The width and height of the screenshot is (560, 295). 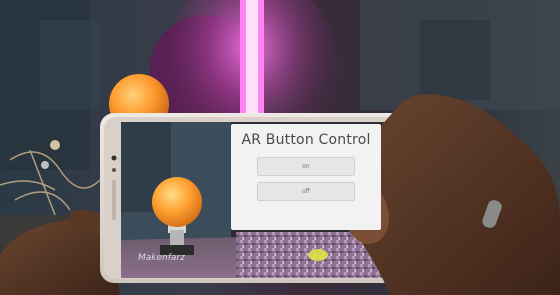 I want to click on ar-title: AR Button Control, so click(x=306, y=140).